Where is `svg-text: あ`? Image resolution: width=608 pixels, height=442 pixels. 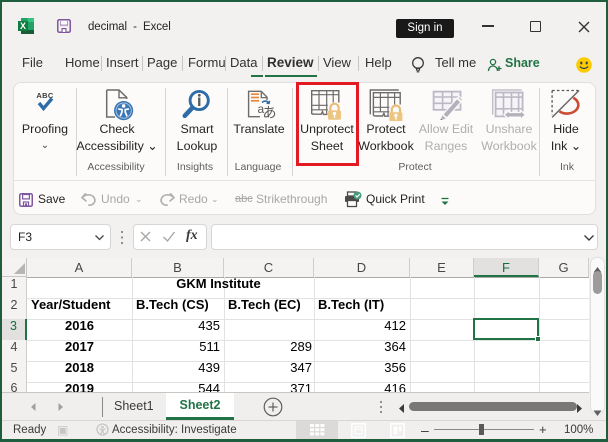
svg-text: あ is located at coordinates (270, 113).